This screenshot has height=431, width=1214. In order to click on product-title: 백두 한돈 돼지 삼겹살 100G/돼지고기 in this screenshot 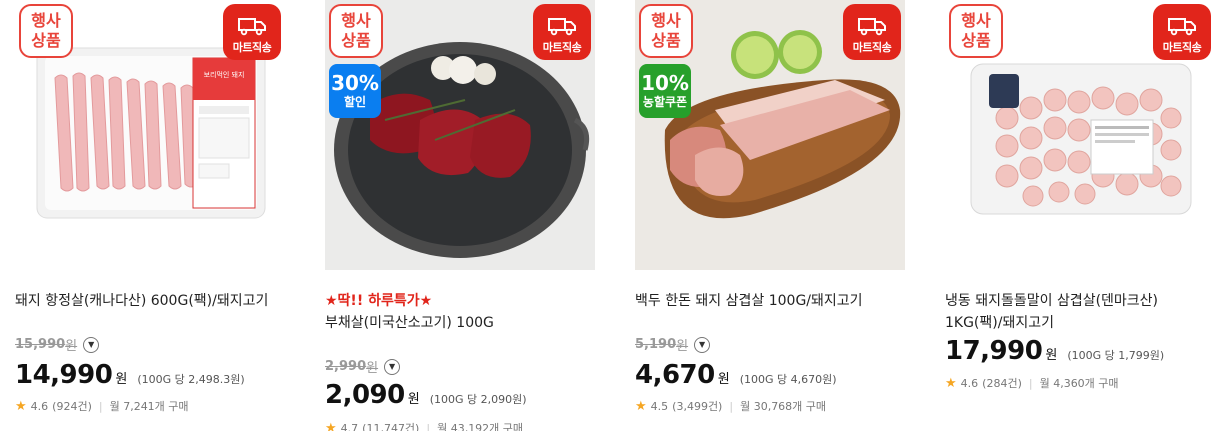, I will do `click(770, 301)`.